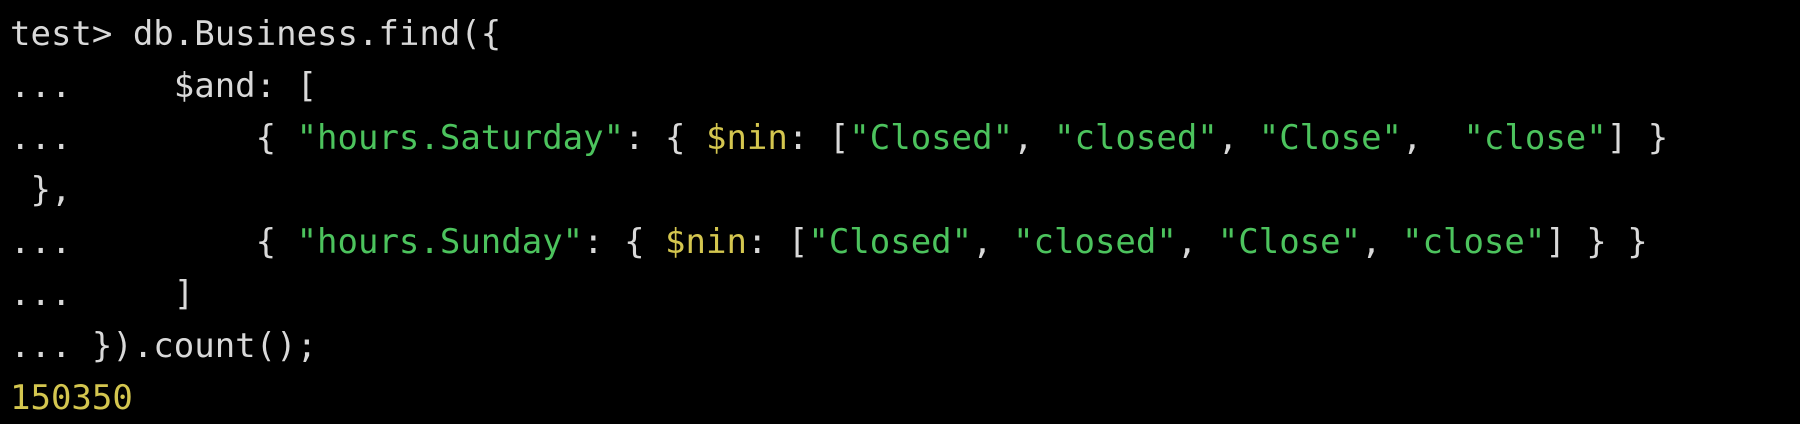 This screenshot has height=424, width=1800. I want to click on terminal-token-string: "hours.Saturday", so click(460, 138).